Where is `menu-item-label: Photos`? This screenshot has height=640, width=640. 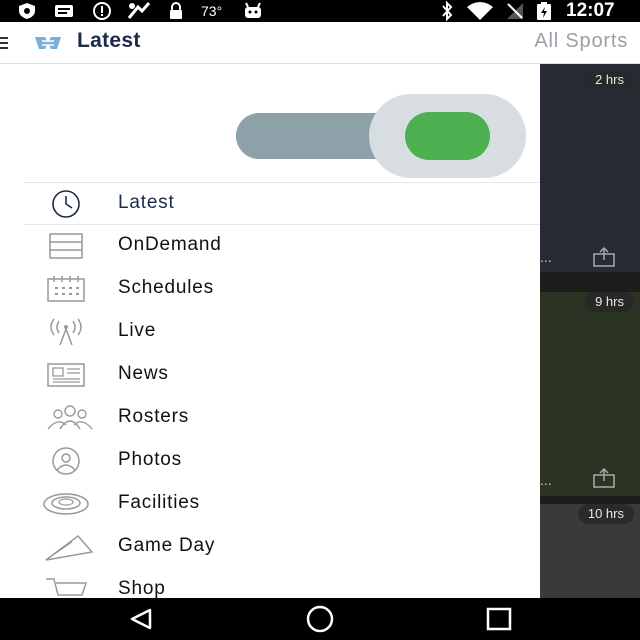 menu-item-label: Photos is located at coordinates (150, 459).